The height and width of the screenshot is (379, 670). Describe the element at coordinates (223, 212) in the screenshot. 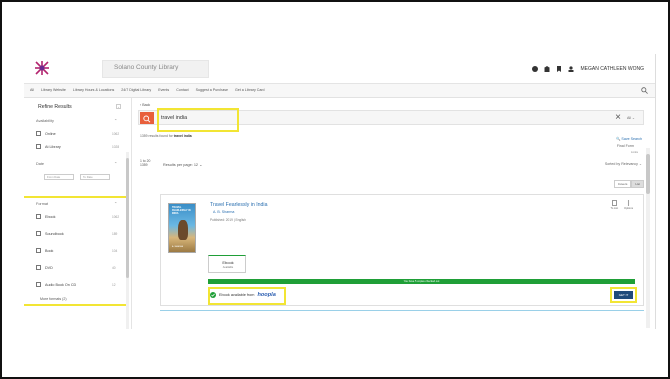

I see `result-author-link: A. B. Sharma` at that location.